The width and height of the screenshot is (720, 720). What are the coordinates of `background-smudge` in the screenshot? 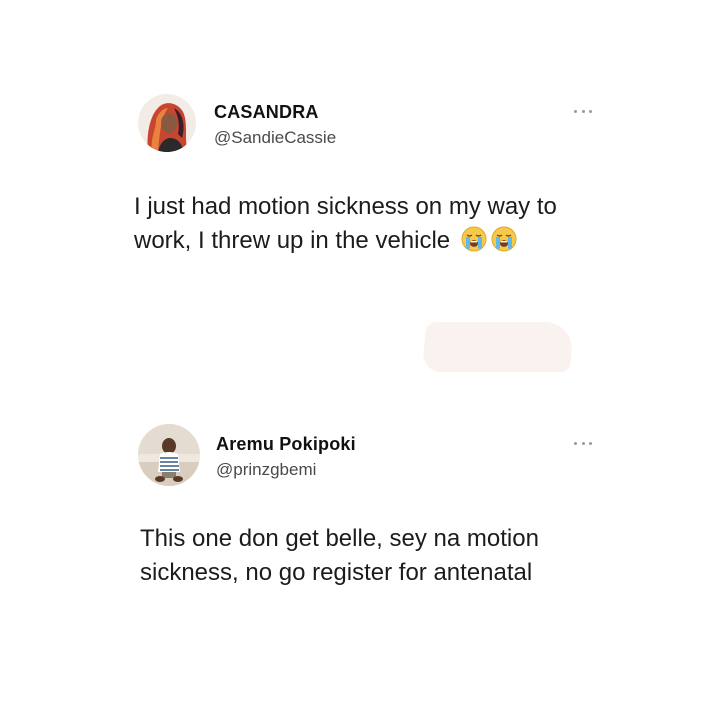 It's located at (498, 347).